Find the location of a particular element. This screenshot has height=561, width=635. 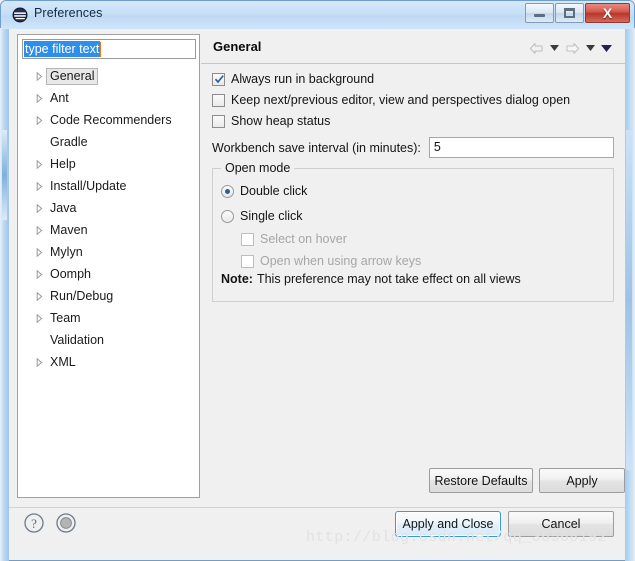

text-cursor-icon is located at coordinates (100, 49).